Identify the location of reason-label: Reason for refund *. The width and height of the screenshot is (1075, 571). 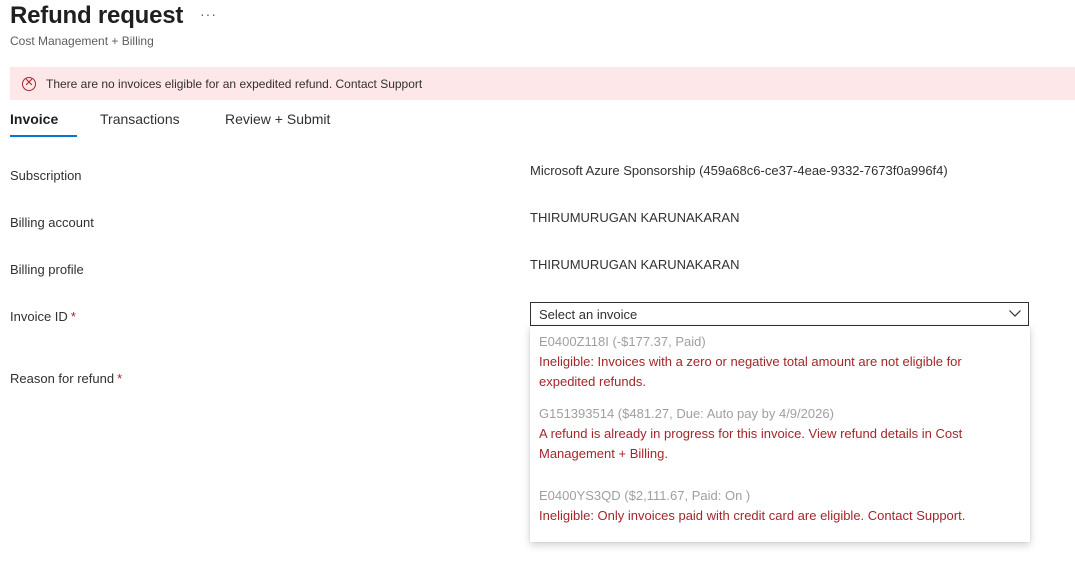
(66, 378).